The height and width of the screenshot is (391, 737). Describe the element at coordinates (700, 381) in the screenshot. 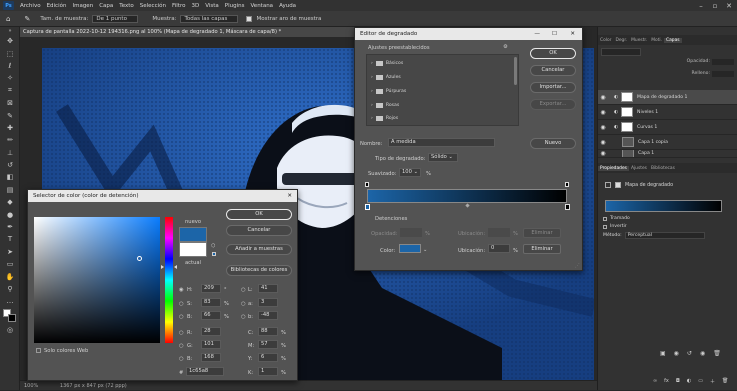

I see `group-icon: ▭` at that location.